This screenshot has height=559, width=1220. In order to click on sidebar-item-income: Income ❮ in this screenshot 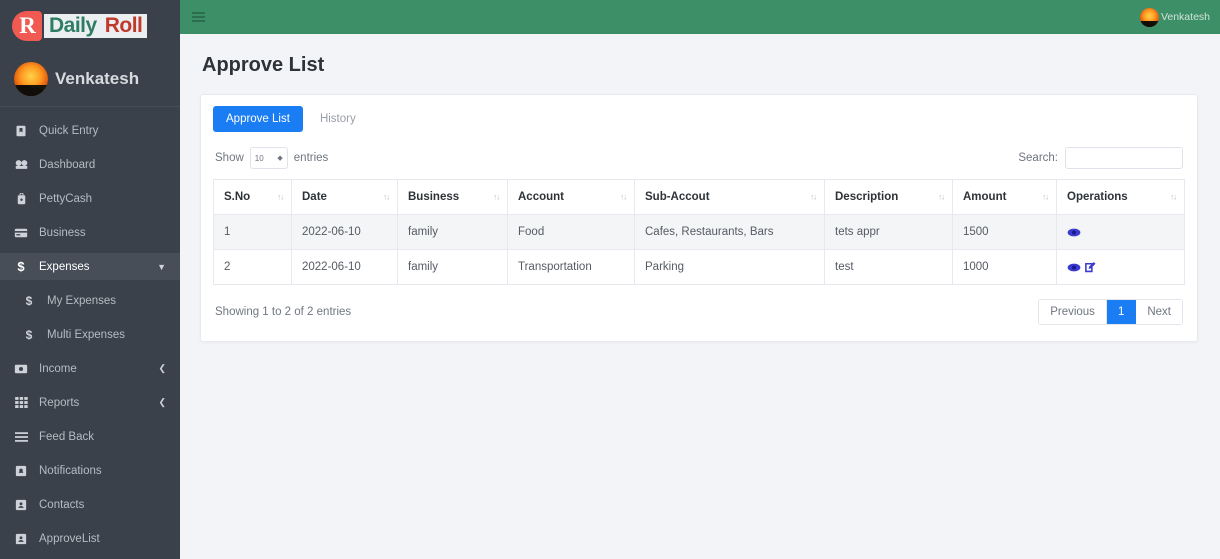, I will do `click(90, 368)`.